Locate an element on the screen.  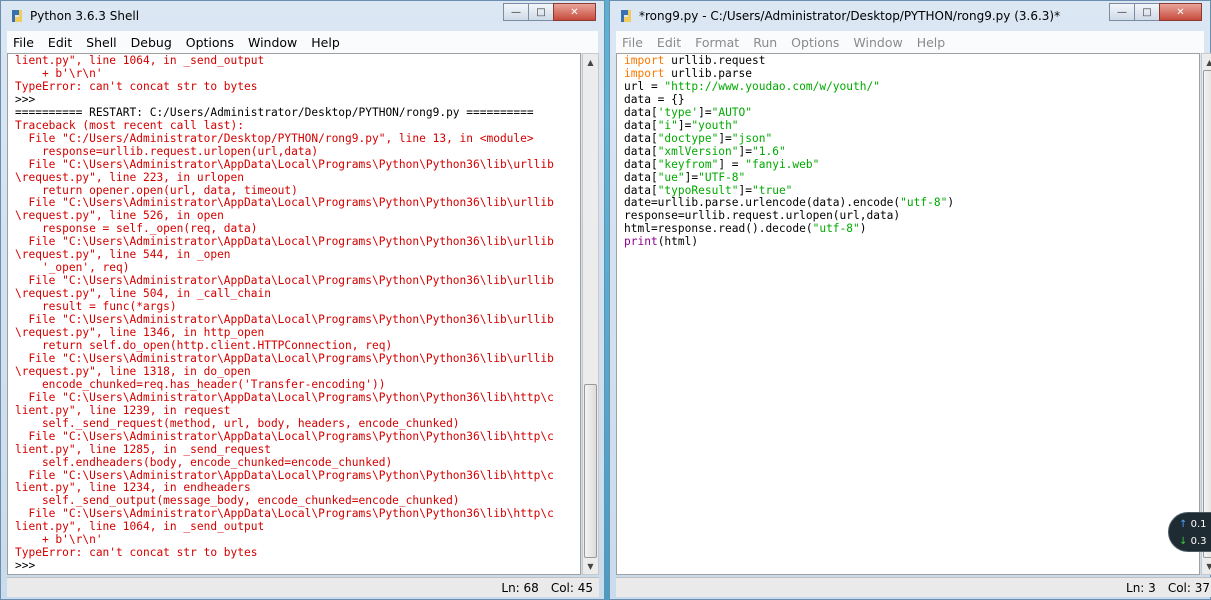
code-token: "json" is located at coordinates (752, 138).